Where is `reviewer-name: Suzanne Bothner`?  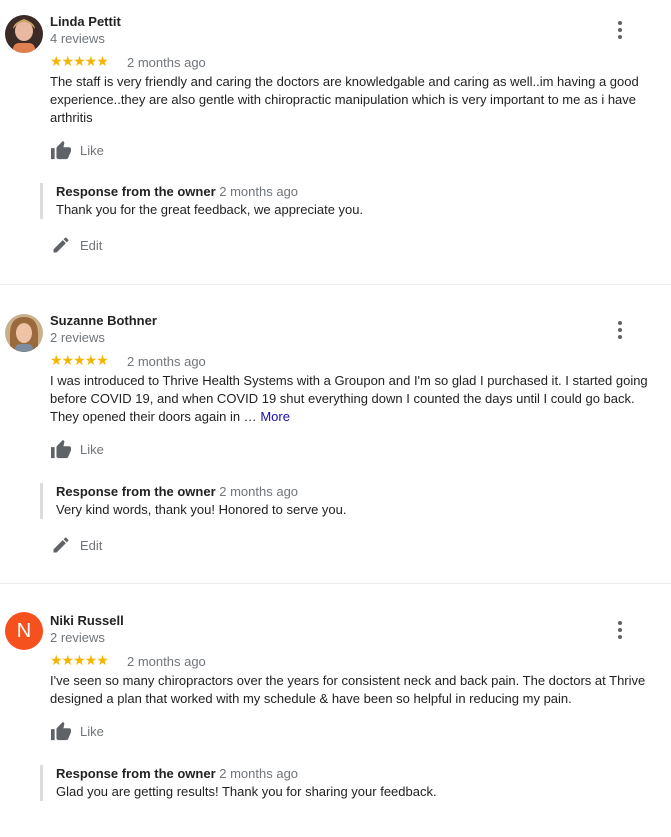
reviewer-name: Suzanne Bothner is located at coordinates (103, 320).